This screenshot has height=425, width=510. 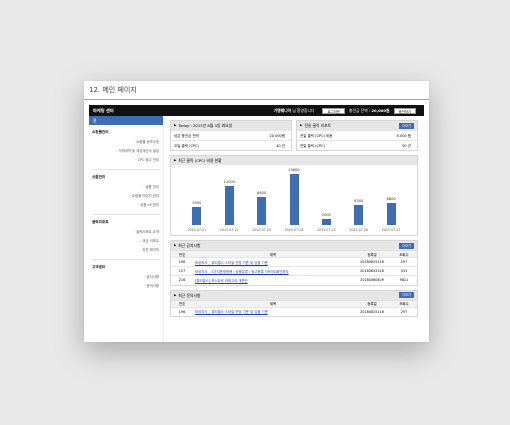 I want to click on bar-value-label: 2000, so click(x=326, y=214).